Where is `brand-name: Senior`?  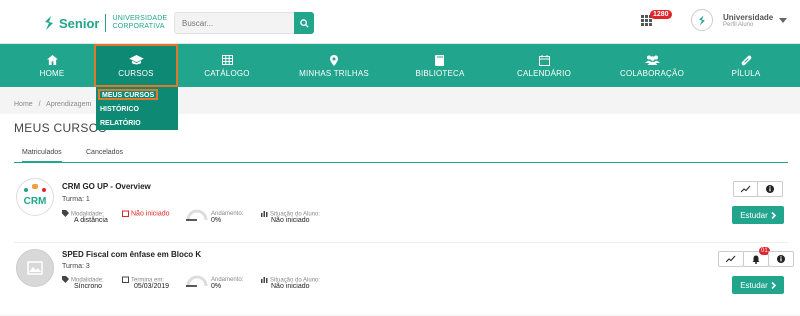 brand-name: Senior is located at coordinates (79, 23).